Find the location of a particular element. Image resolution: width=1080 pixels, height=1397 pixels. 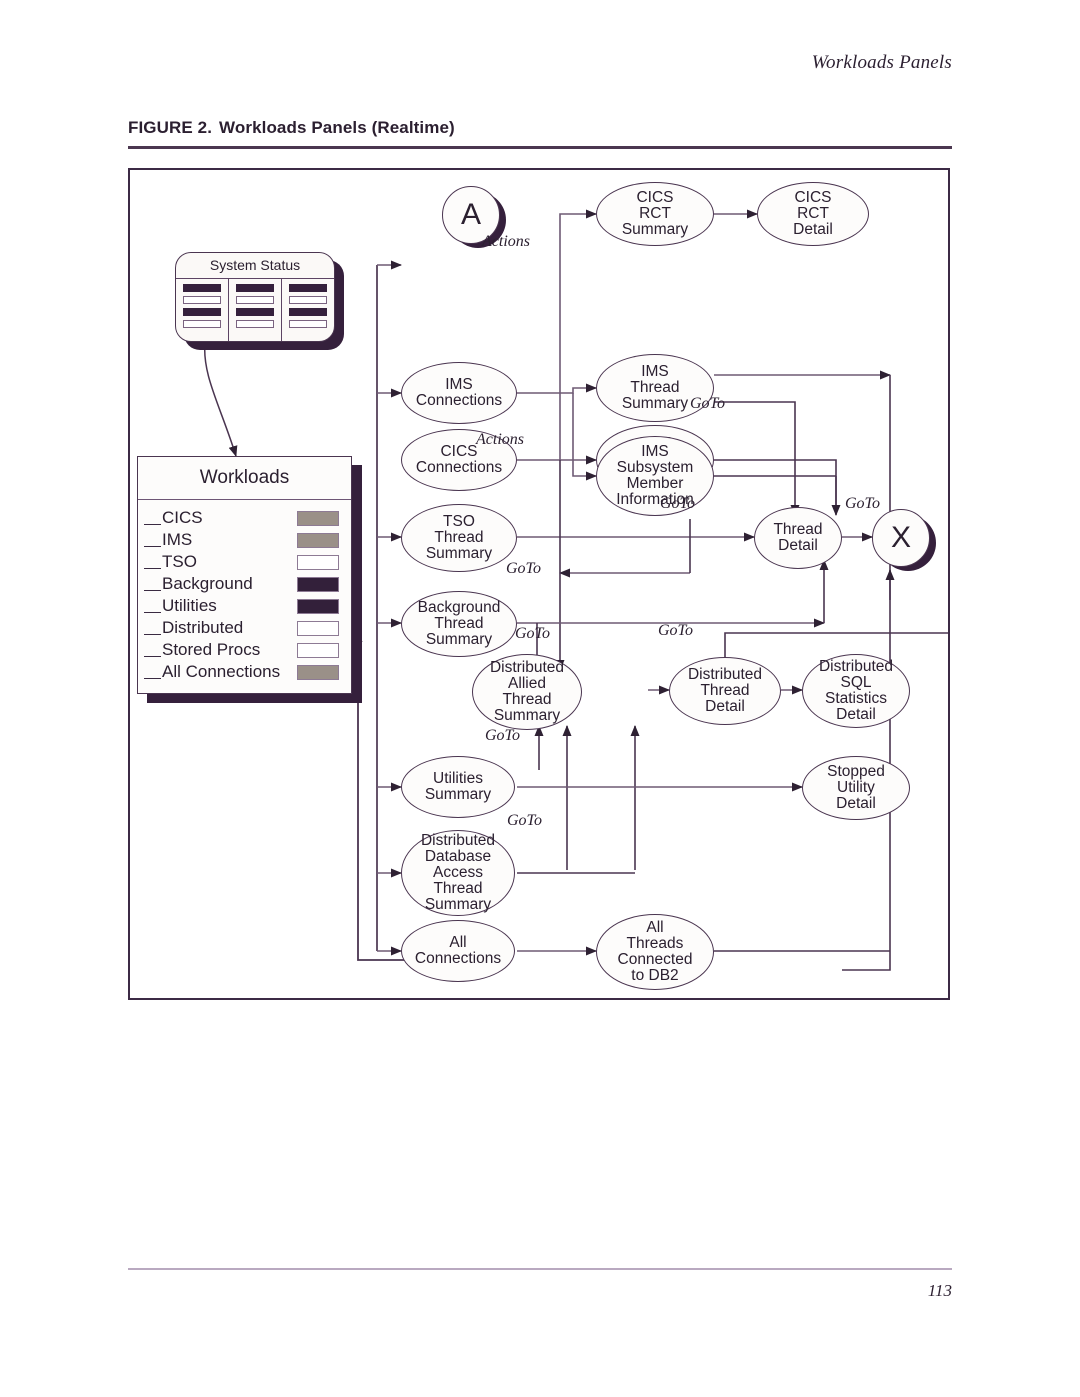

node-line: TSO is located at coordinates (459, 521).